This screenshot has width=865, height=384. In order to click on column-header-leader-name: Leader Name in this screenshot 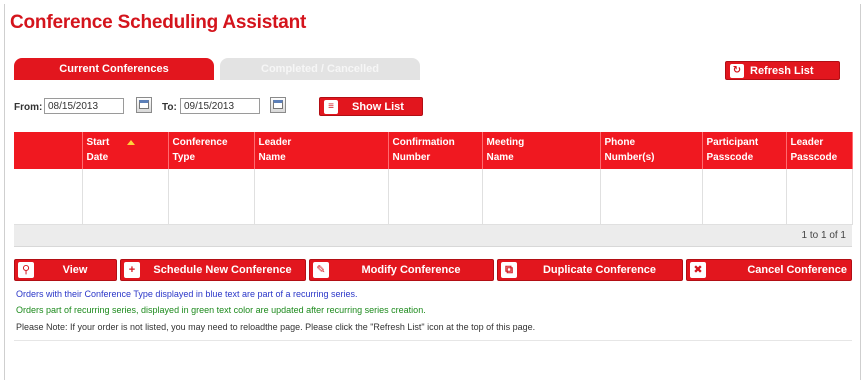, I will do `click(321, 150)`.